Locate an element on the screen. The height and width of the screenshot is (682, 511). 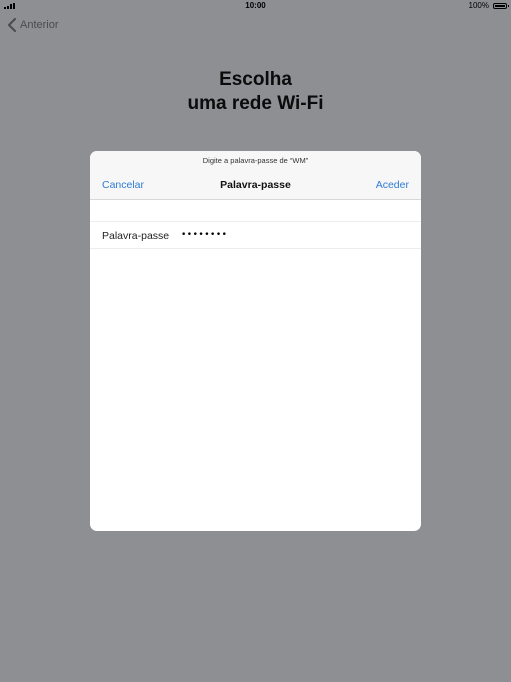
password-input is located at coordinates (291, 235).